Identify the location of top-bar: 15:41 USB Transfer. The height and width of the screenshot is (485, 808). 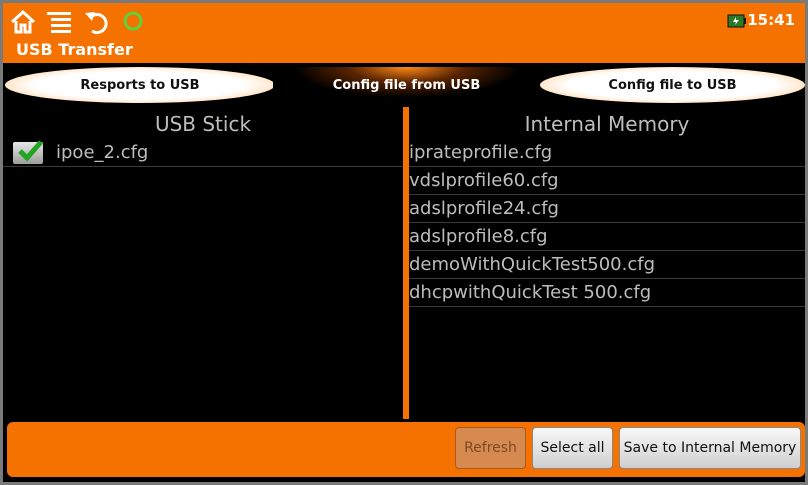
(404, 33).